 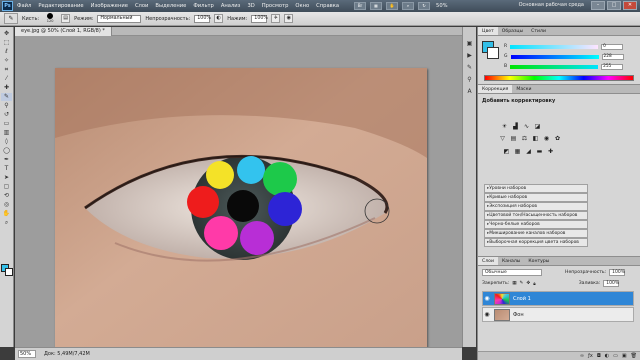 I want to click on invert-icon: ◩, so click(x=506, y=152).